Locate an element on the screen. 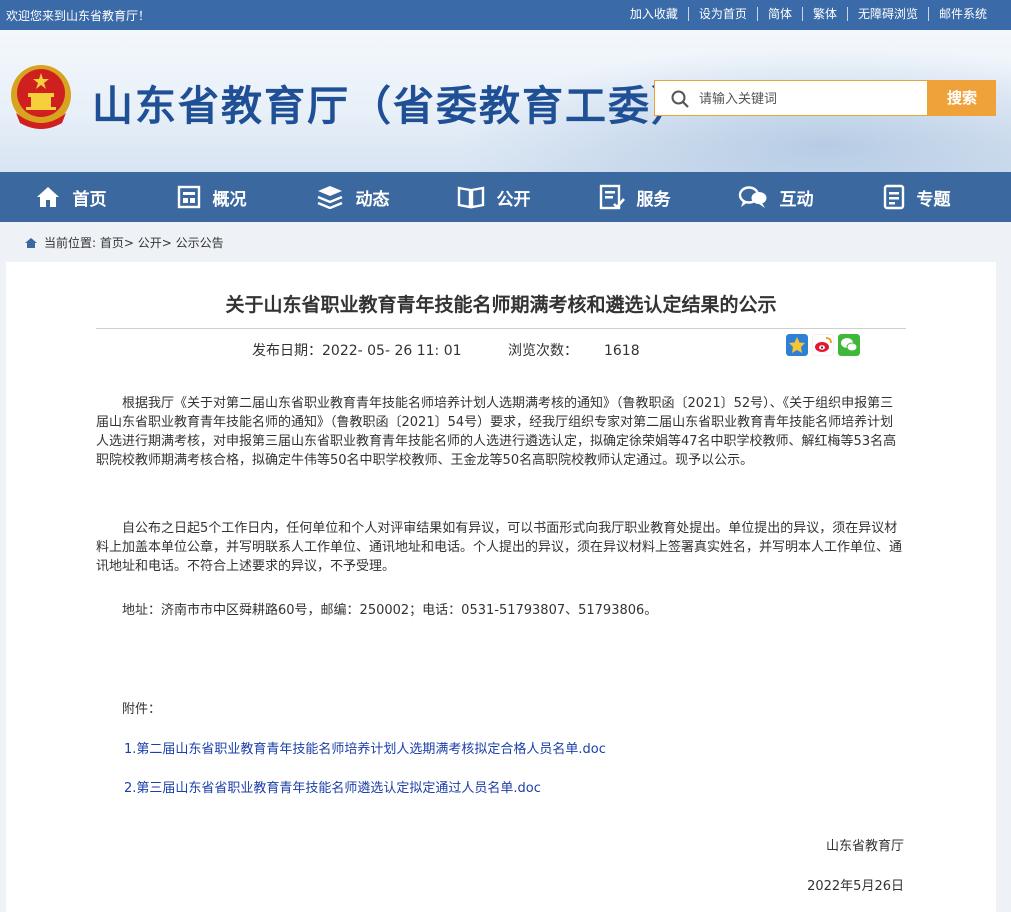 Image resolution: width=1011 pixels, height=912 pixels. news-icon is located at coordinates (329, 197).